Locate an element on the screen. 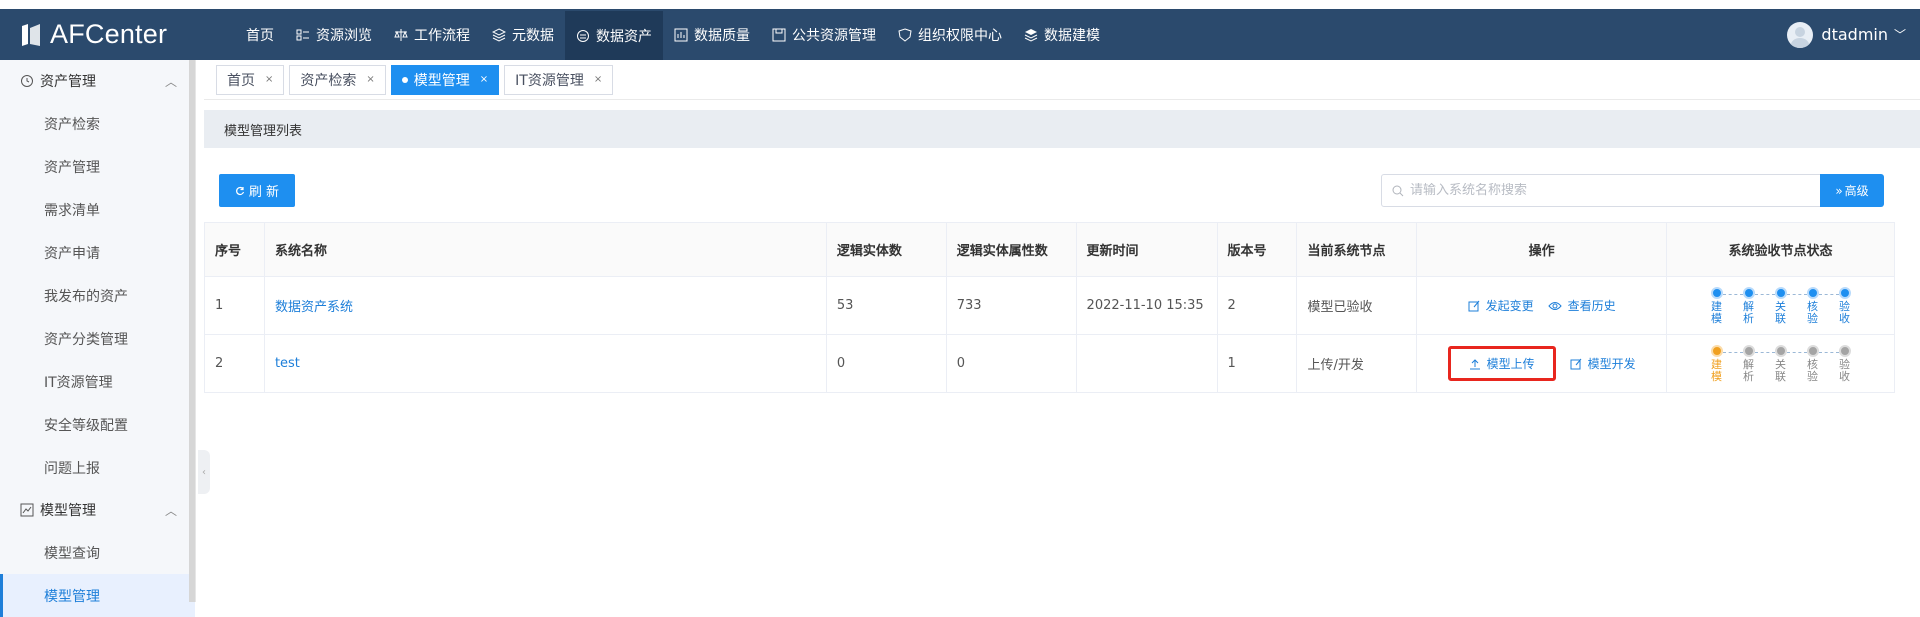 The width and height of the screenshot is (1920, 617). step-label: 关联 is located at coordinates (1781, 312).